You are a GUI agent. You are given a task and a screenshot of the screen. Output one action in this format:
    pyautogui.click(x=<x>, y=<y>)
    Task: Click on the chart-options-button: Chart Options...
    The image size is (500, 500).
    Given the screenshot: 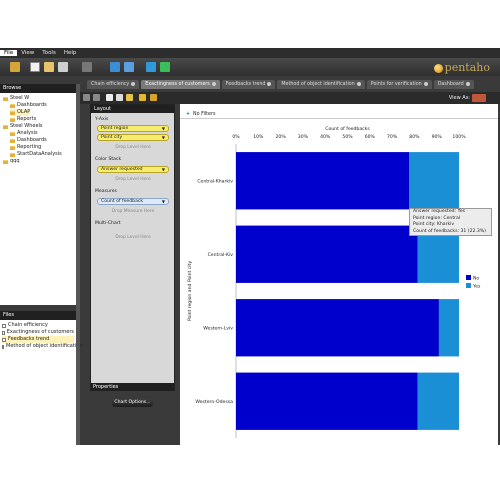 What is the action you would take?
    pyautogui.click(x=132, y=403)
    